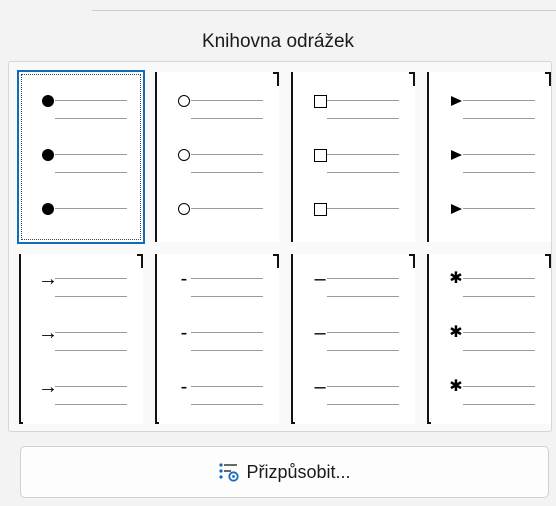 This screenshot has width=556, height=506. What do you see at coordinates (81, 157) in the screenshot?
I see `bullet-option-filled-circle` at bounding box center [81, 157].